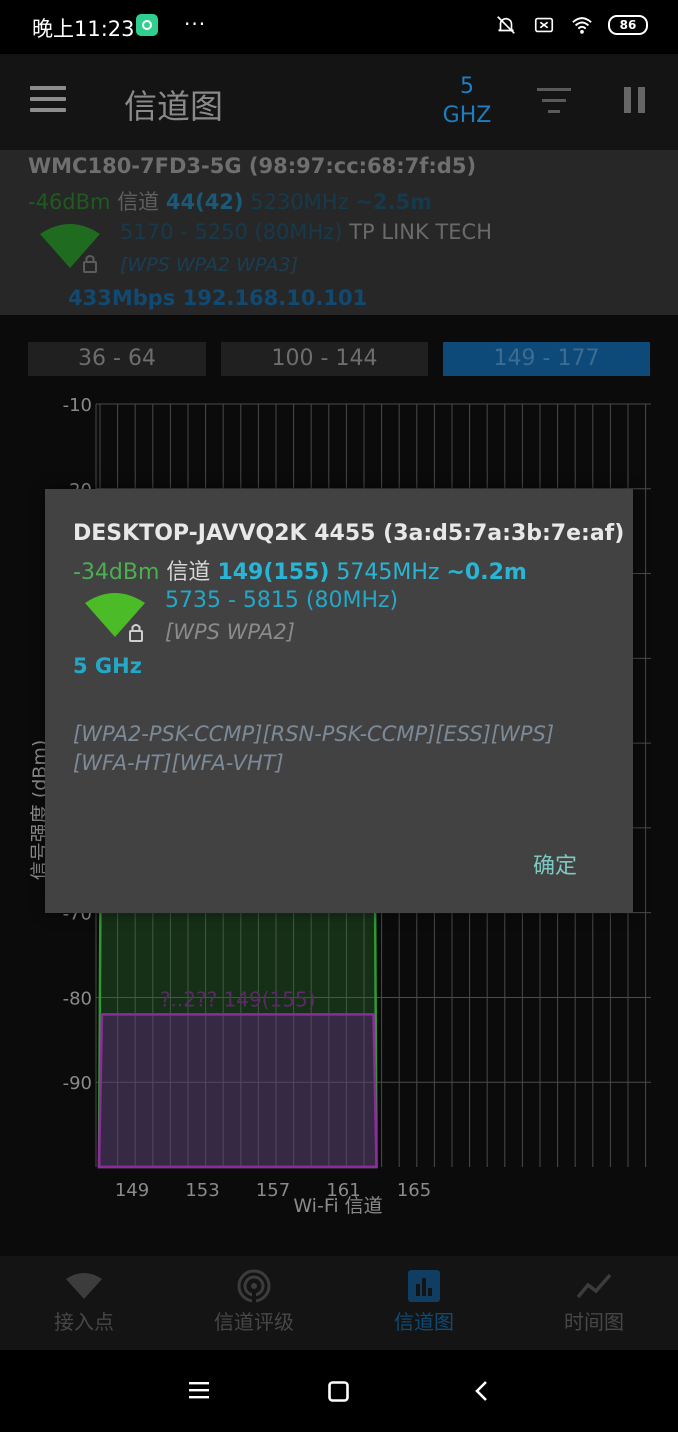 The image size is (678, 1432). Describe the element at coordinates (337, 1206) in the screenshot. I see `x-axis-label: Wi-Fi 信道` at that location.